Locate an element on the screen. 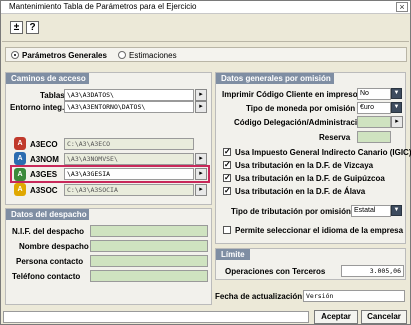 This screenshot has width=411, height=325. a3nom-icon: A is located at coordinates (20, 158).